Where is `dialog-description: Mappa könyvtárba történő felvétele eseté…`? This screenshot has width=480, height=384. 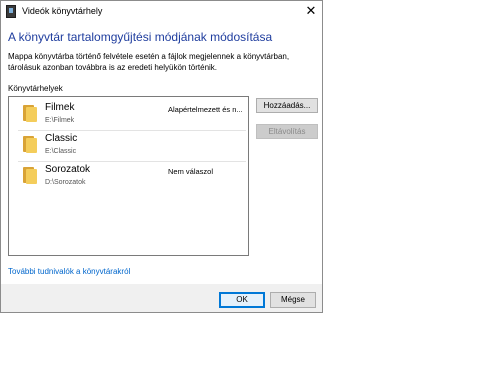 dialog-description: Mappa könyvtárba történő felvétele eseté… is located at coordinates (149, 62).